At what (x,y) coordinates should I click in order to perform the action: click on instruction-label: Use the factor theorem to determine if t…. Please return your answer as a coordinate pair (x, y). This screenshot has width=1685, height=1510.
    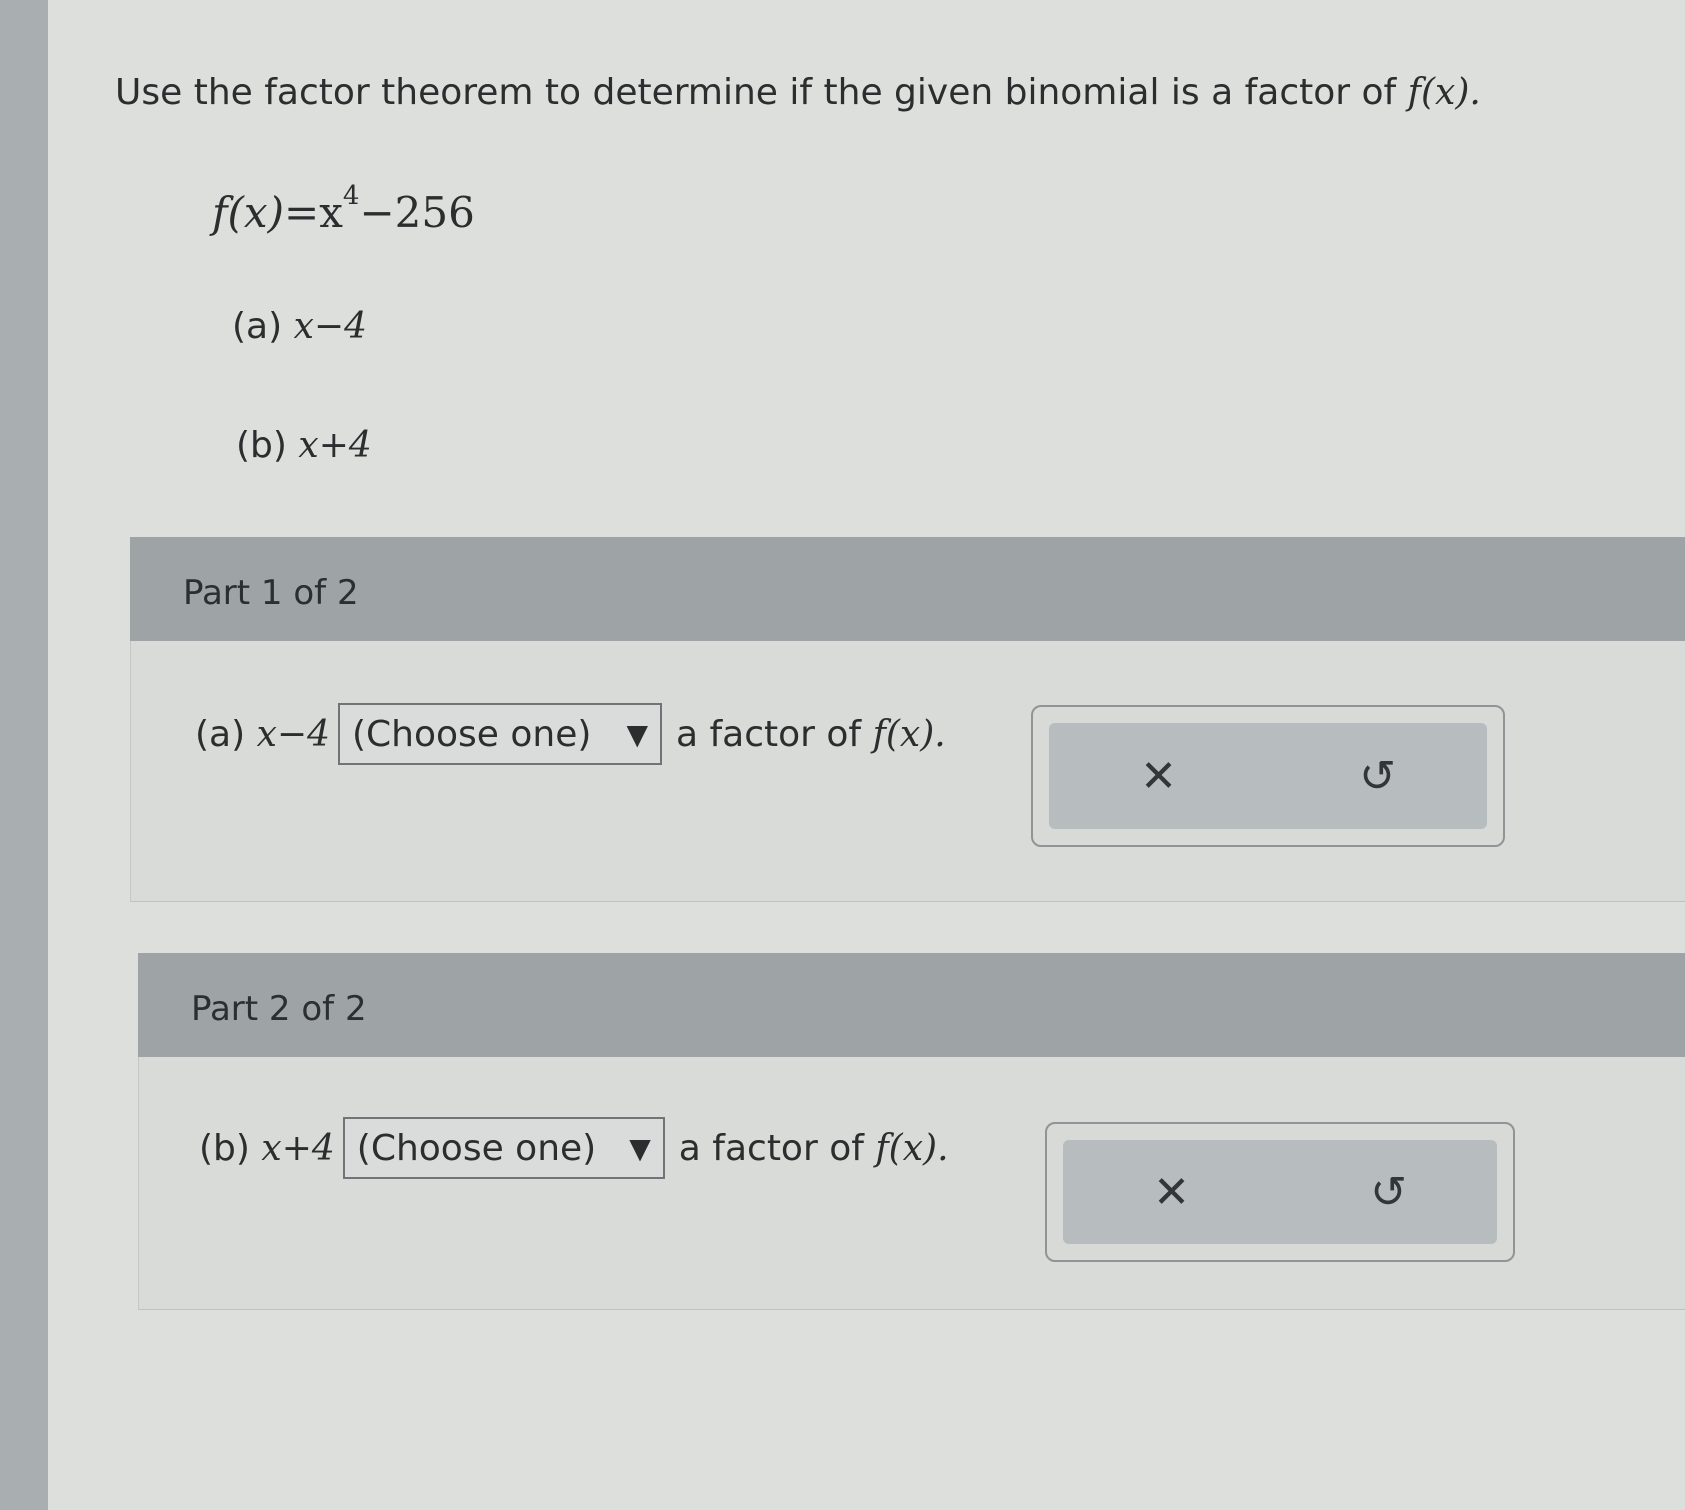
    Looking at the image, I should click on (756, 92).